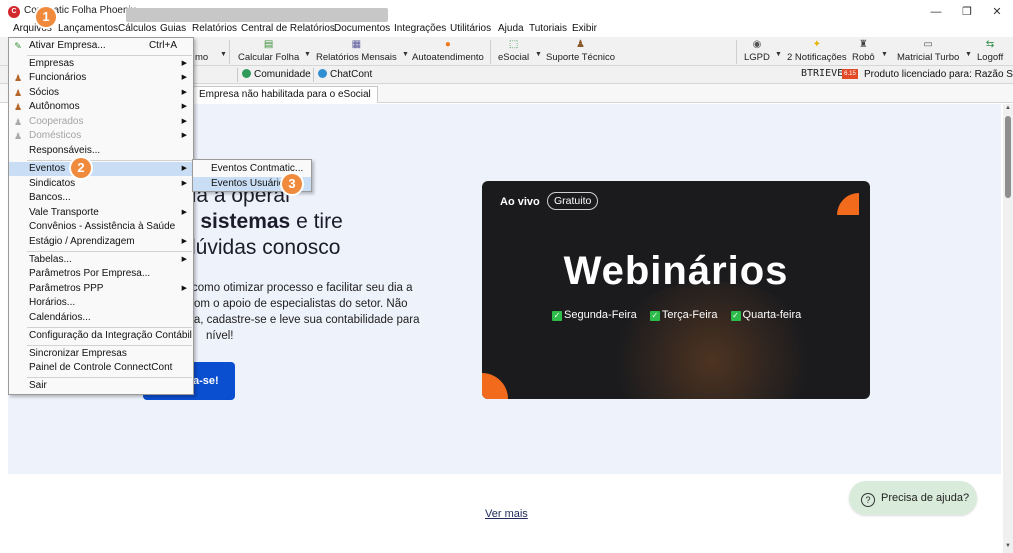 The width and height of the screenshot is (1013, 553). I want to click on esocial-icon: ⬚, so click(513, 44).